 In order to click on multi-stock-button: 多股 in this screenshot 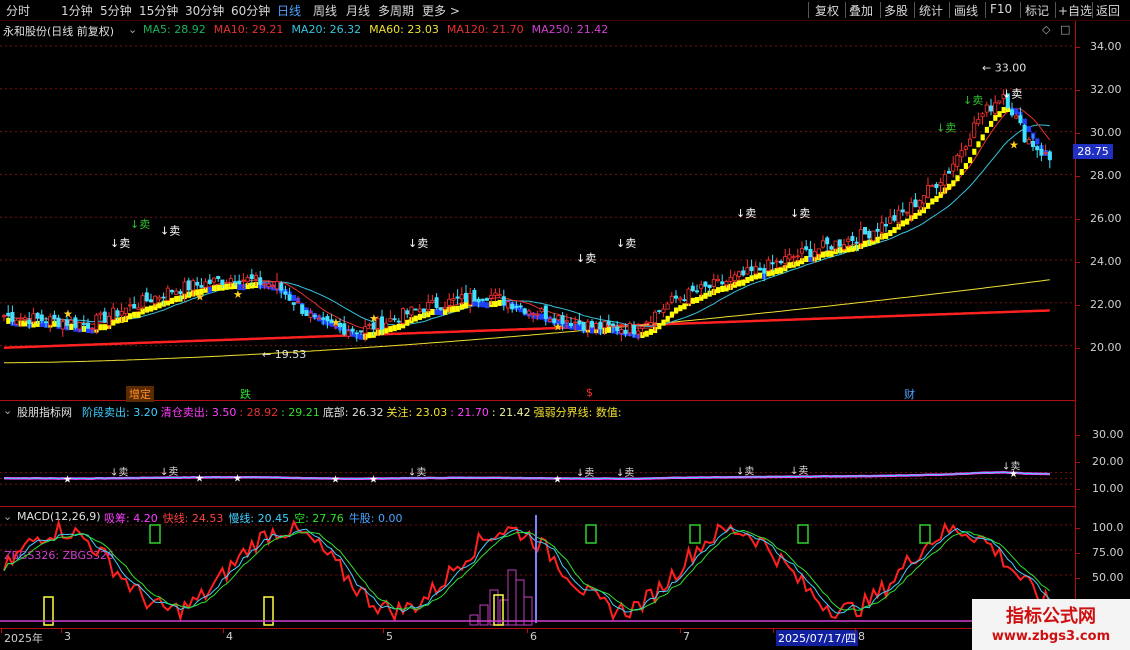, I will do `click(896, 10)`.